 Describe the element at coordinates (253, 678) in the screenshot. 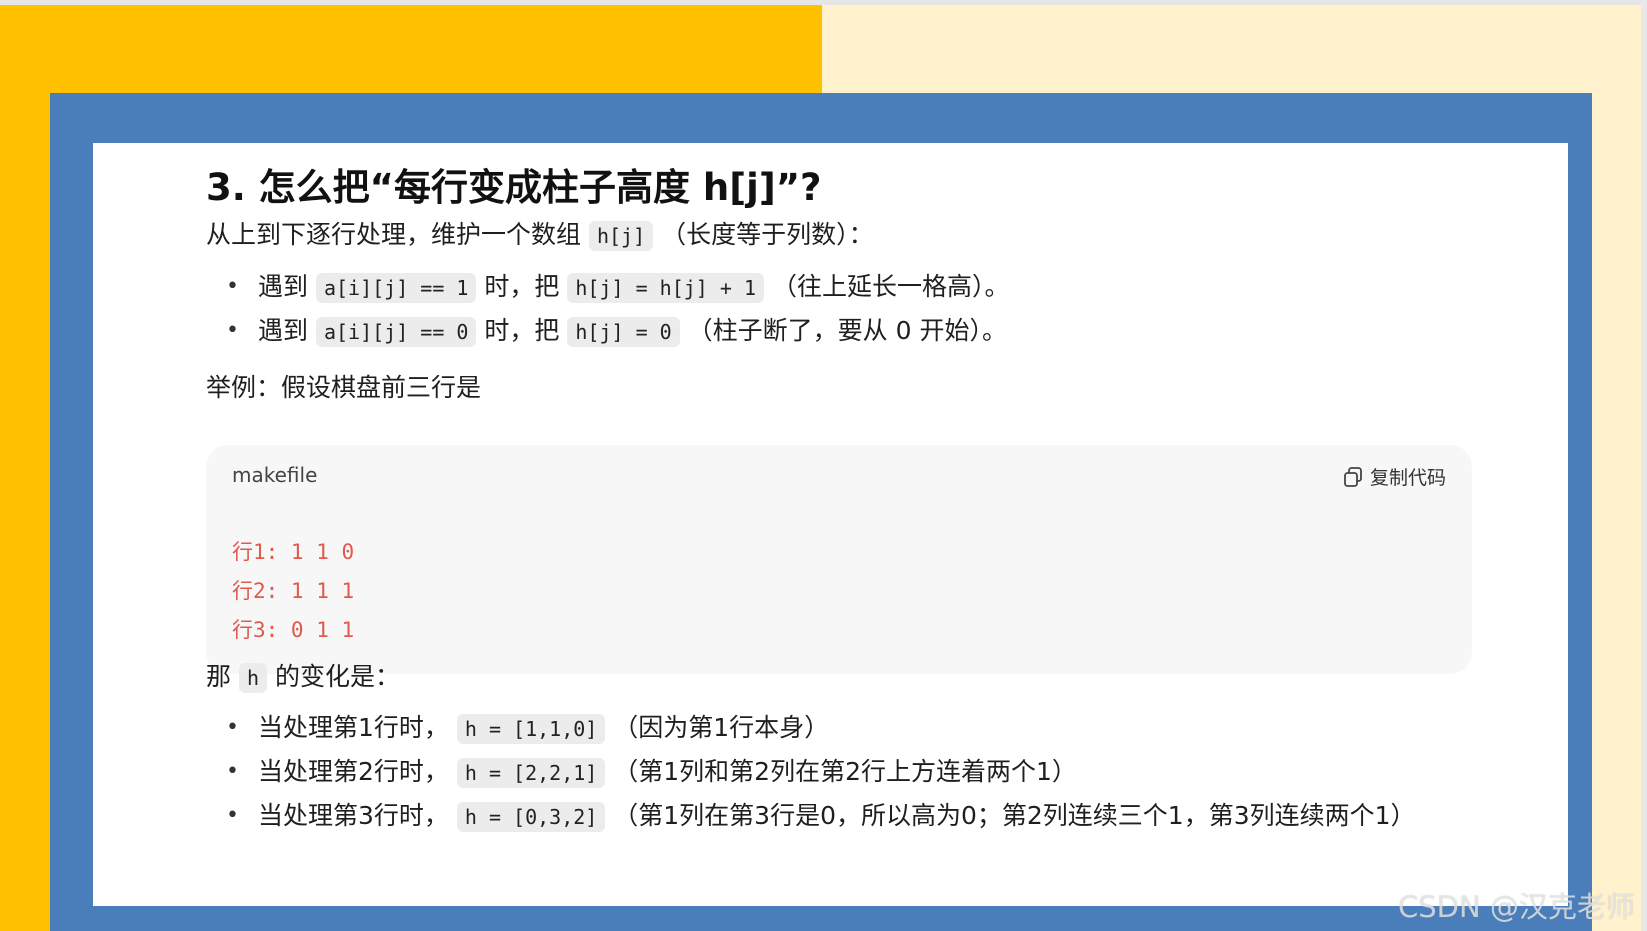

I see `change-code: h` at that location.